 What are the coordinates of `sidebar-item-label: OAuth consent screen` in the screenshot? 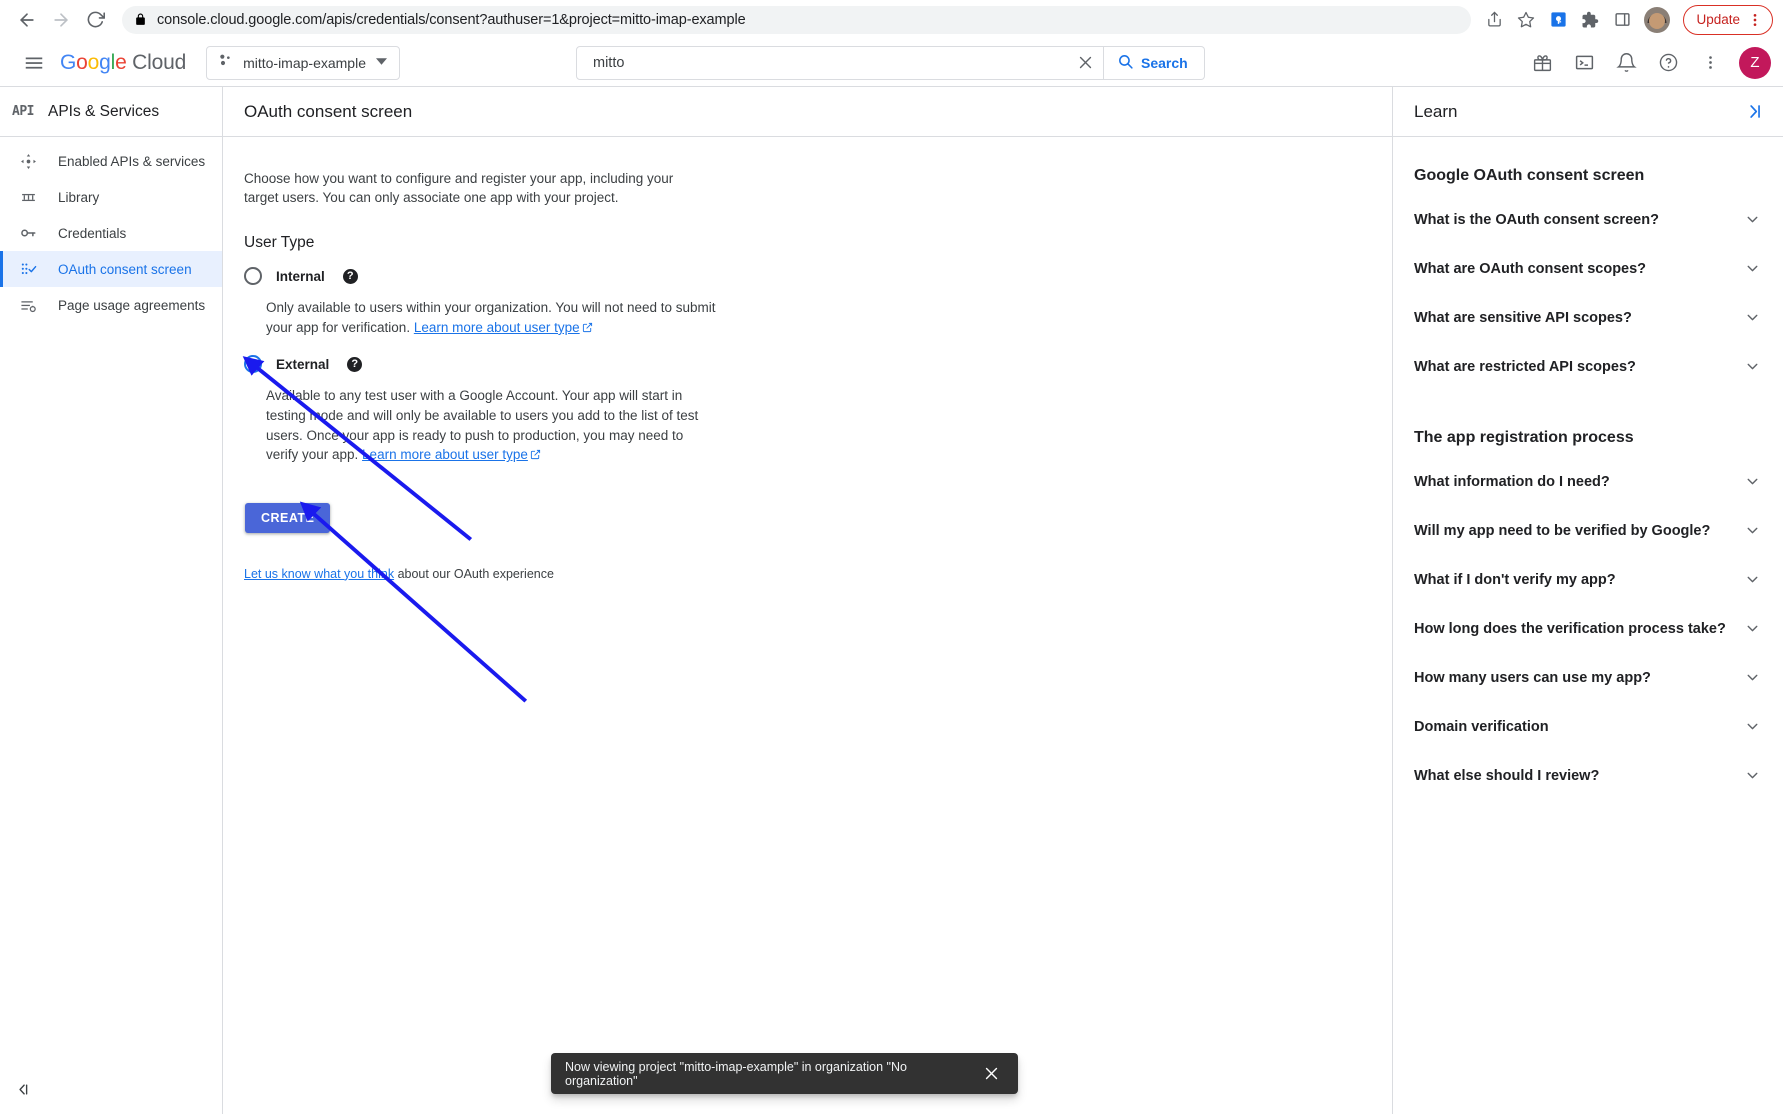 It's located at (125, 269).